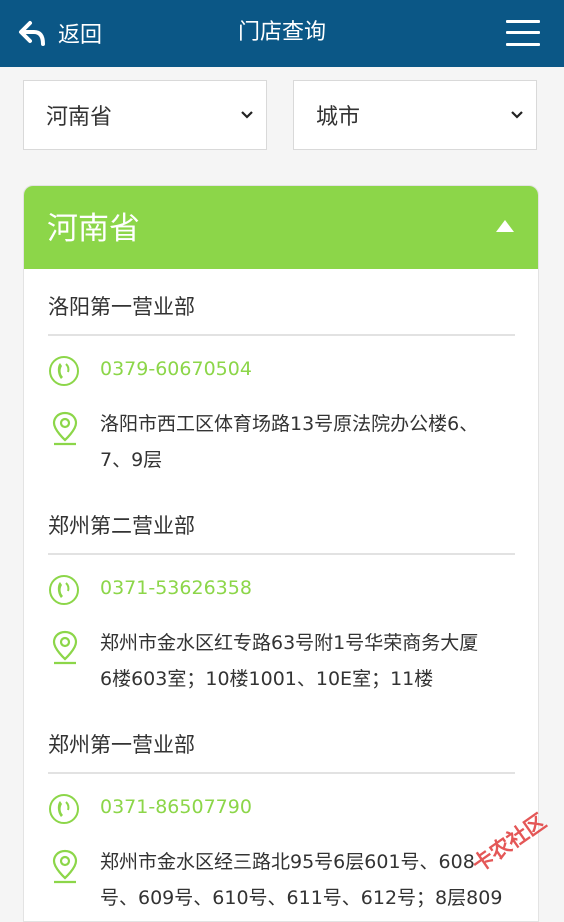 The image size is (564, 922). Describe the element at coordinates (267, 679) in the screenshot. I see `store-address-line: 6楼603室；10楼1001、10E室；11楼` at that location.